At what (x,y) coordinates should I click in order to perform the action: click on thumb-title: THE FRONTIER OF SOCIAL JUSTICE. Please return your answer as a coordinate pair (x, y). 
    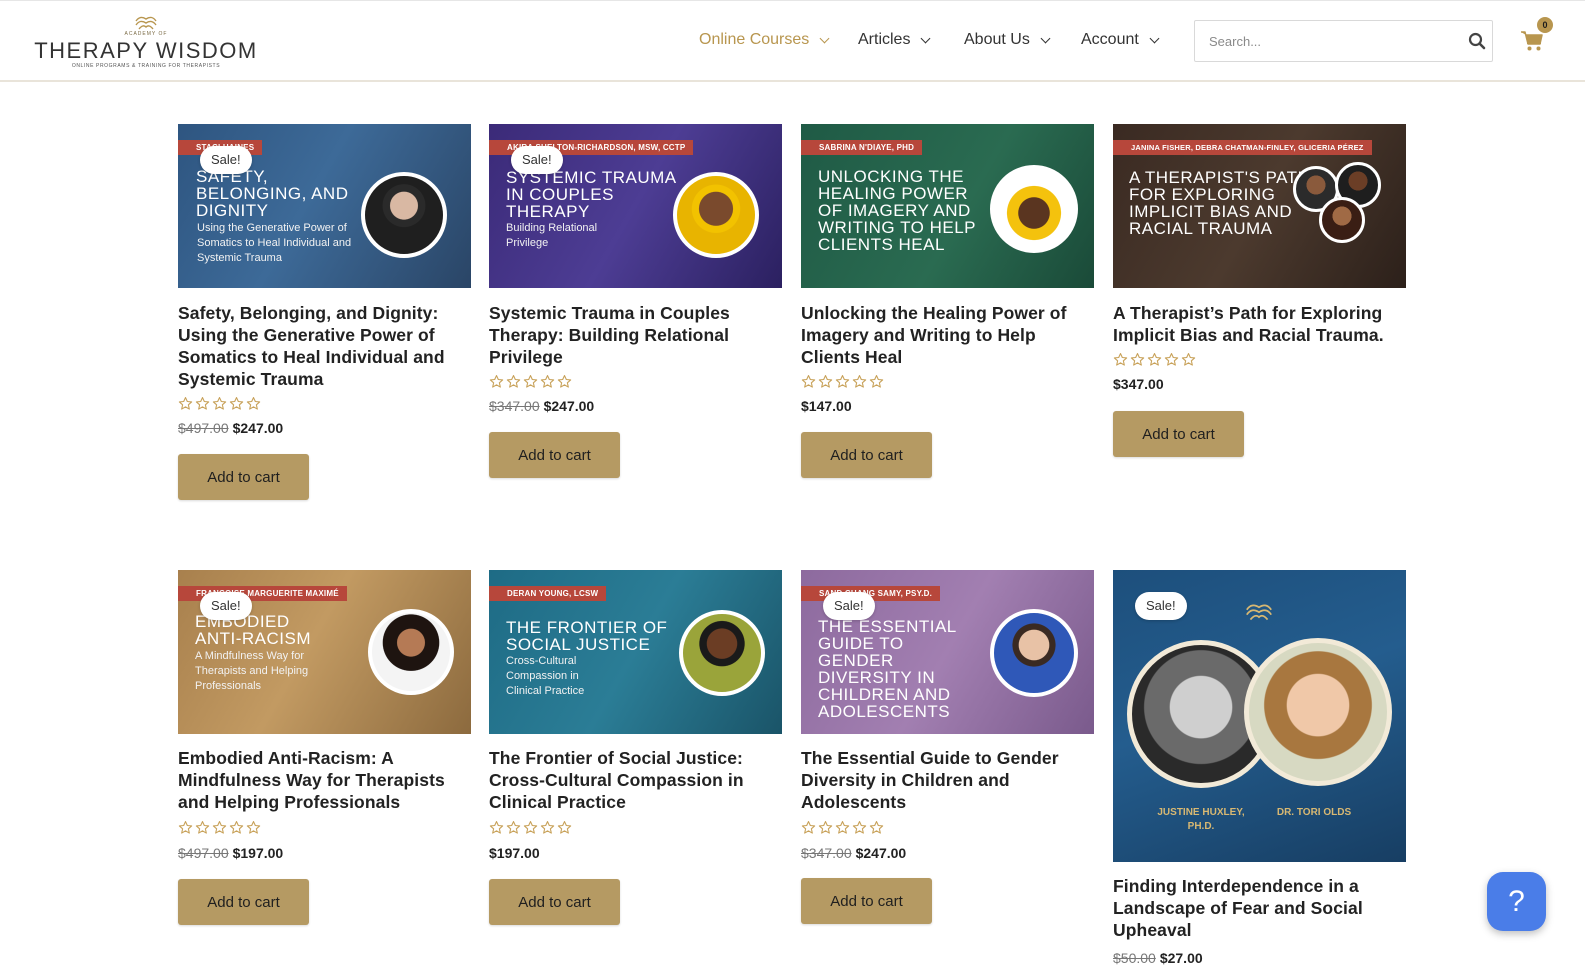
    Looking at the image, I should click on (587, 636).